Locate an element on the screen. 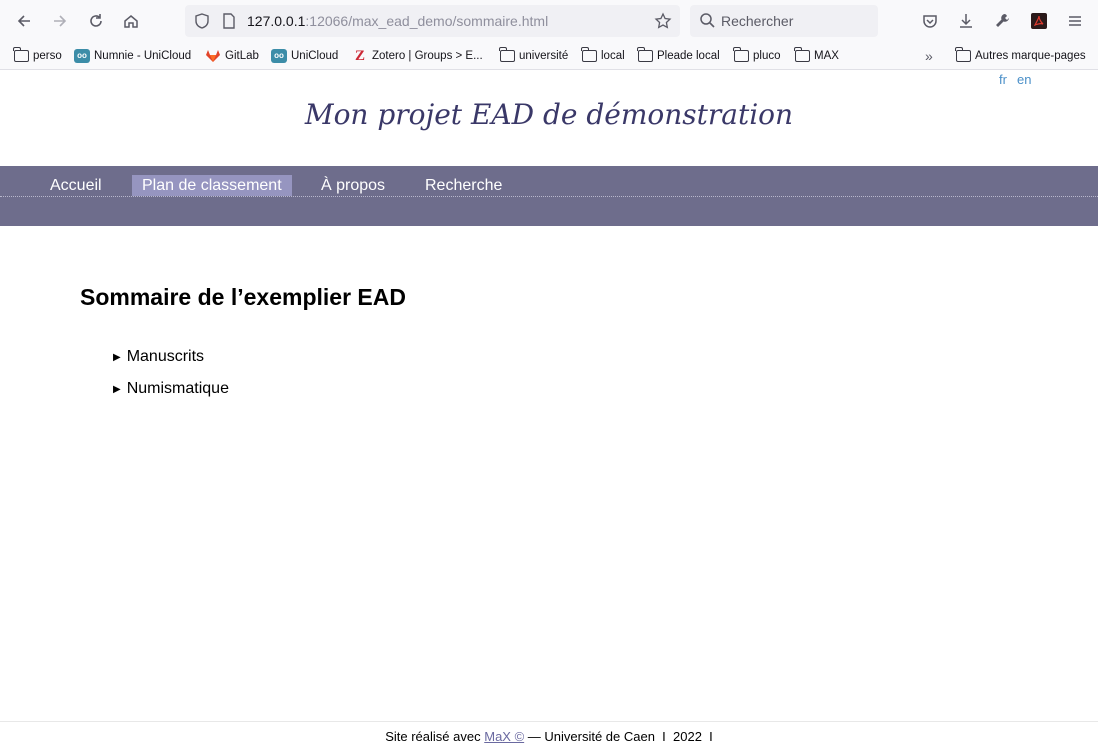  bookmark-numnie-unicloud: oo Numnie - UniCloud is located at coordinates (132, 56).